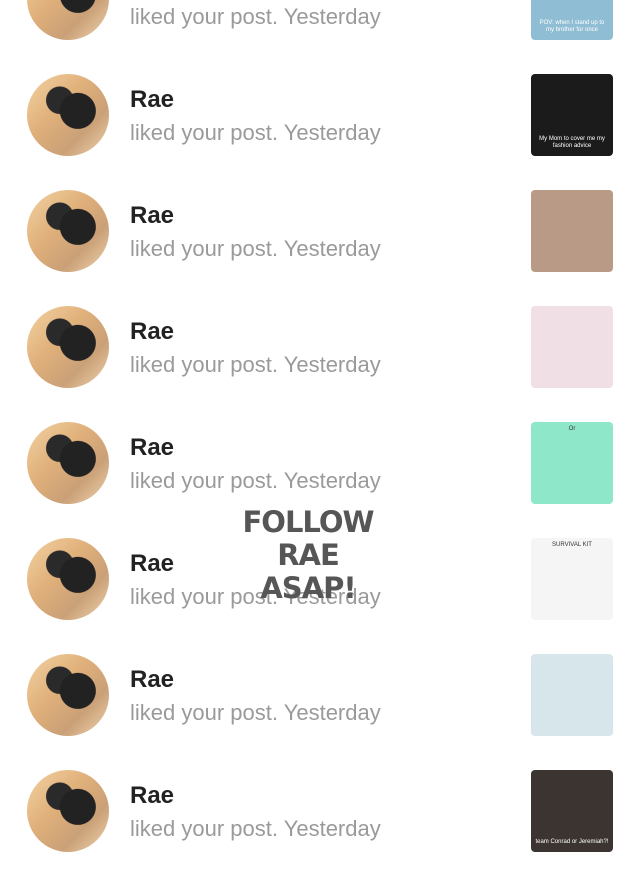  I want to click on overlay-caption: FOLLOW RAE ASAP!, so click(308, 555).